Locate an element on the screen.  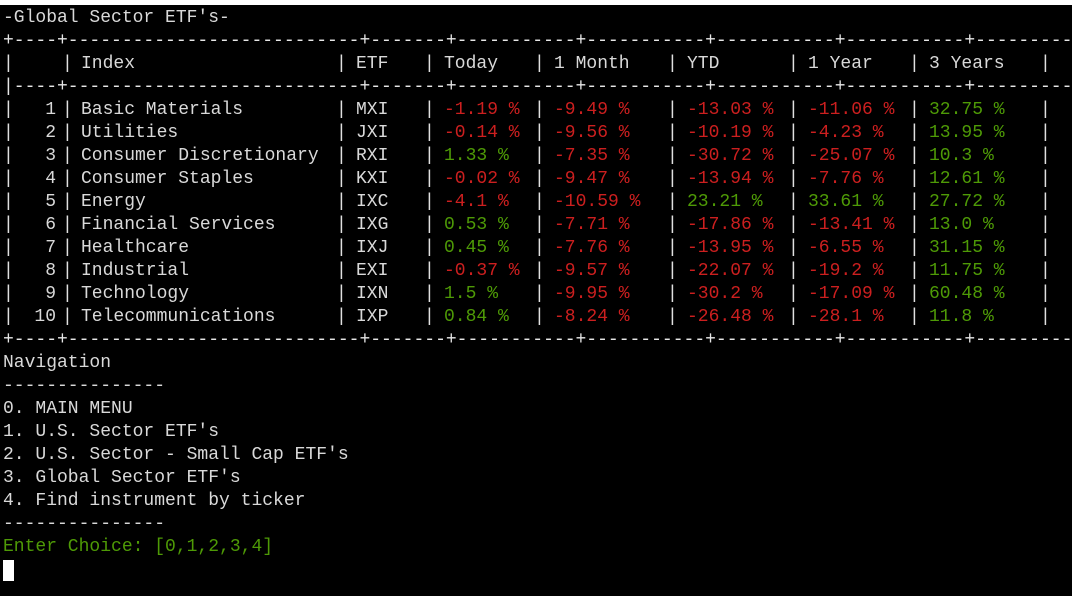
menu-item-global-sector-etfs: 3. Global Sector ETF's is located at coordinates (122, 478).